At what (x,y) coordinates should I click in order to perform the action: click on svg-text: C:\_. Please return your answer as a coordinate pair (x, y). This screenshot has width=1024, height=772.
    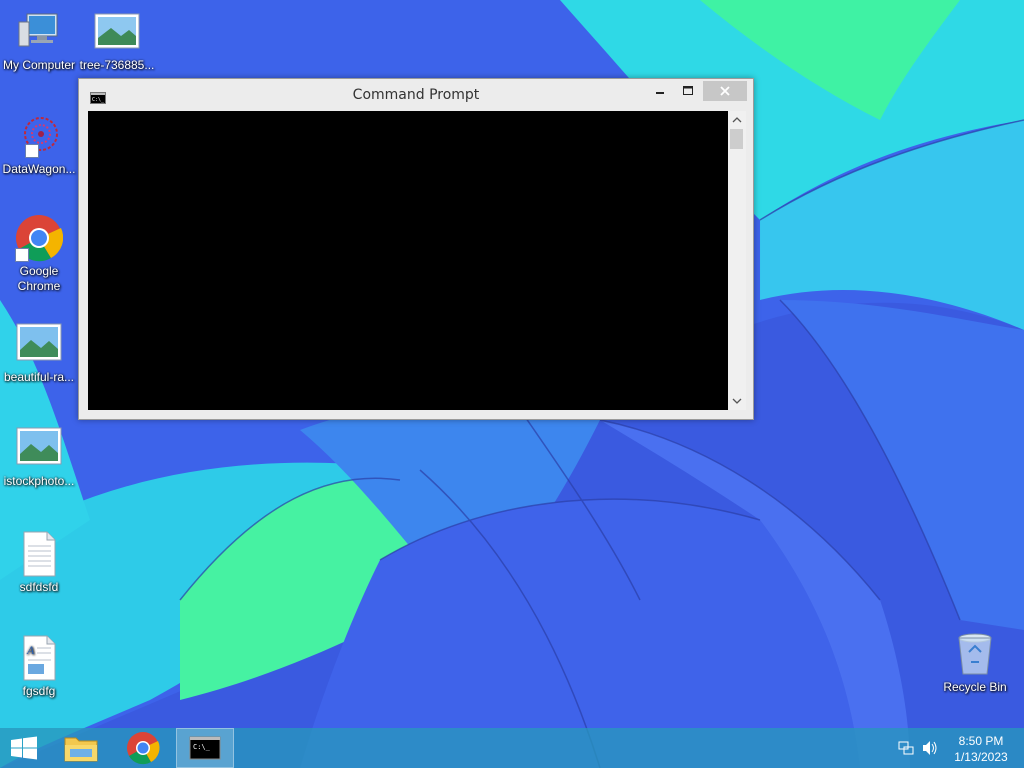
    Looking at the image, I should click on (202, 747).